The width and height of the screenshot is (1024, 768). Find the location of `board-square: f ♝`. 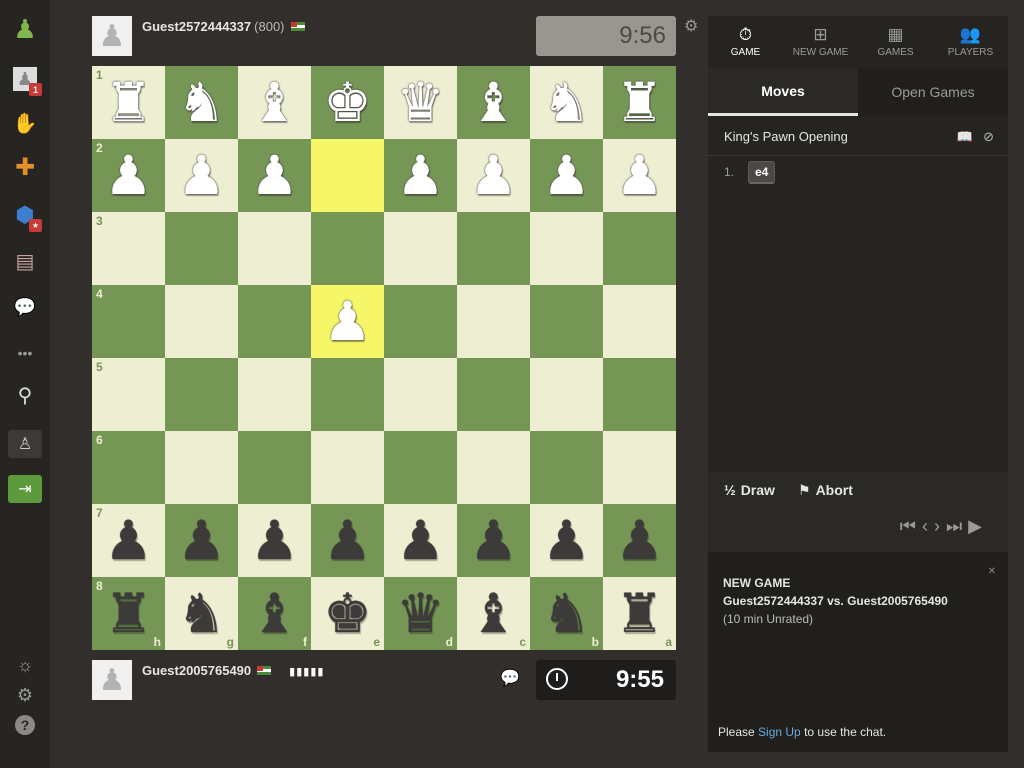

board-square: f ♝ is located at coordinates (274, 613).